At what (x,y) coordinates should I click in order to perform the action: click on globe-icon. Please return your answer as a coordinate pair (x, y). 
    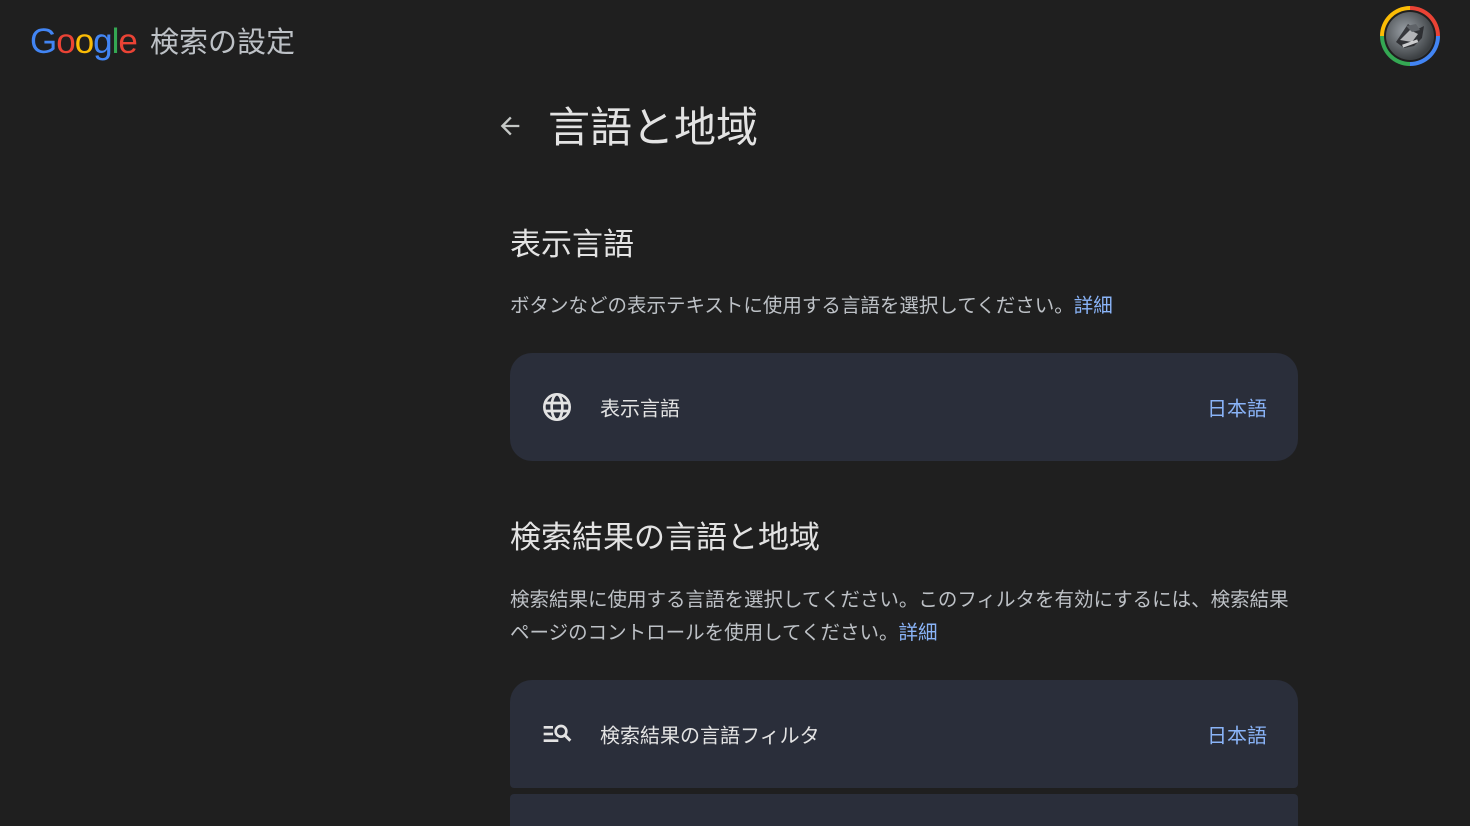
    Looking at the image, I should click on (557, 407).